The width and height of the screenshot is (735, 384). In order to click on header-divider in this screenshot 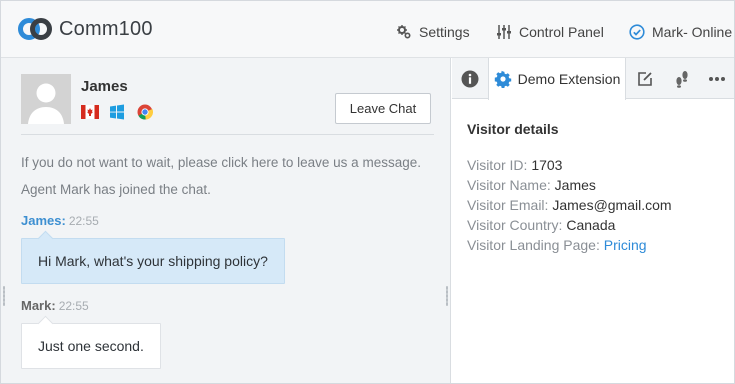, I will do `click(227, 134)`.